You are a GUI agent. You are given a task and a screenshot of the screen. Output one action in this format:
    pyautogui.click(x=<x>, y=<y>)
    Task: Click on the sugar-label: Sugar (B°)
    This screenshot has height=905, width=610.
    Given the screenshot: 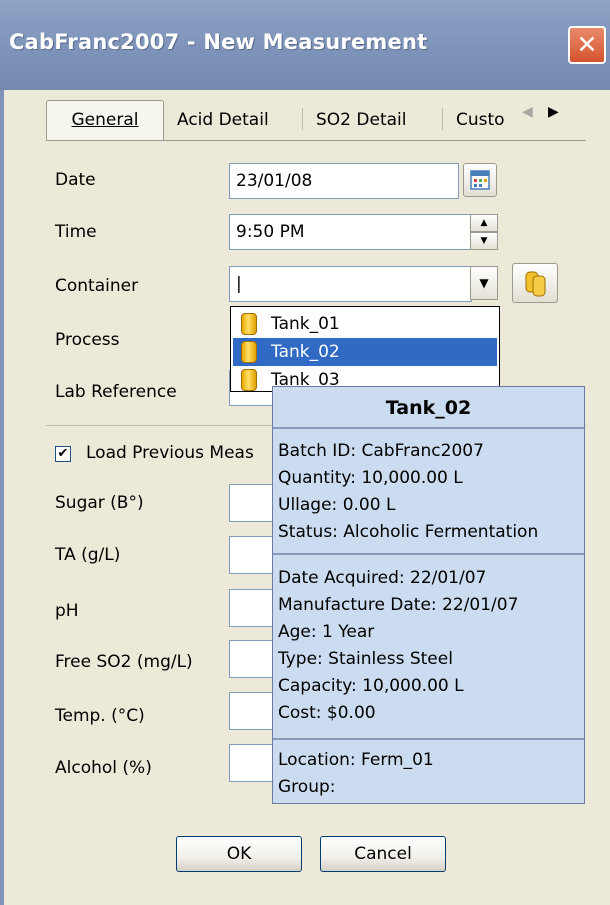 What is the action you would take?
    pyautogui.click(x=99, y=503)
    